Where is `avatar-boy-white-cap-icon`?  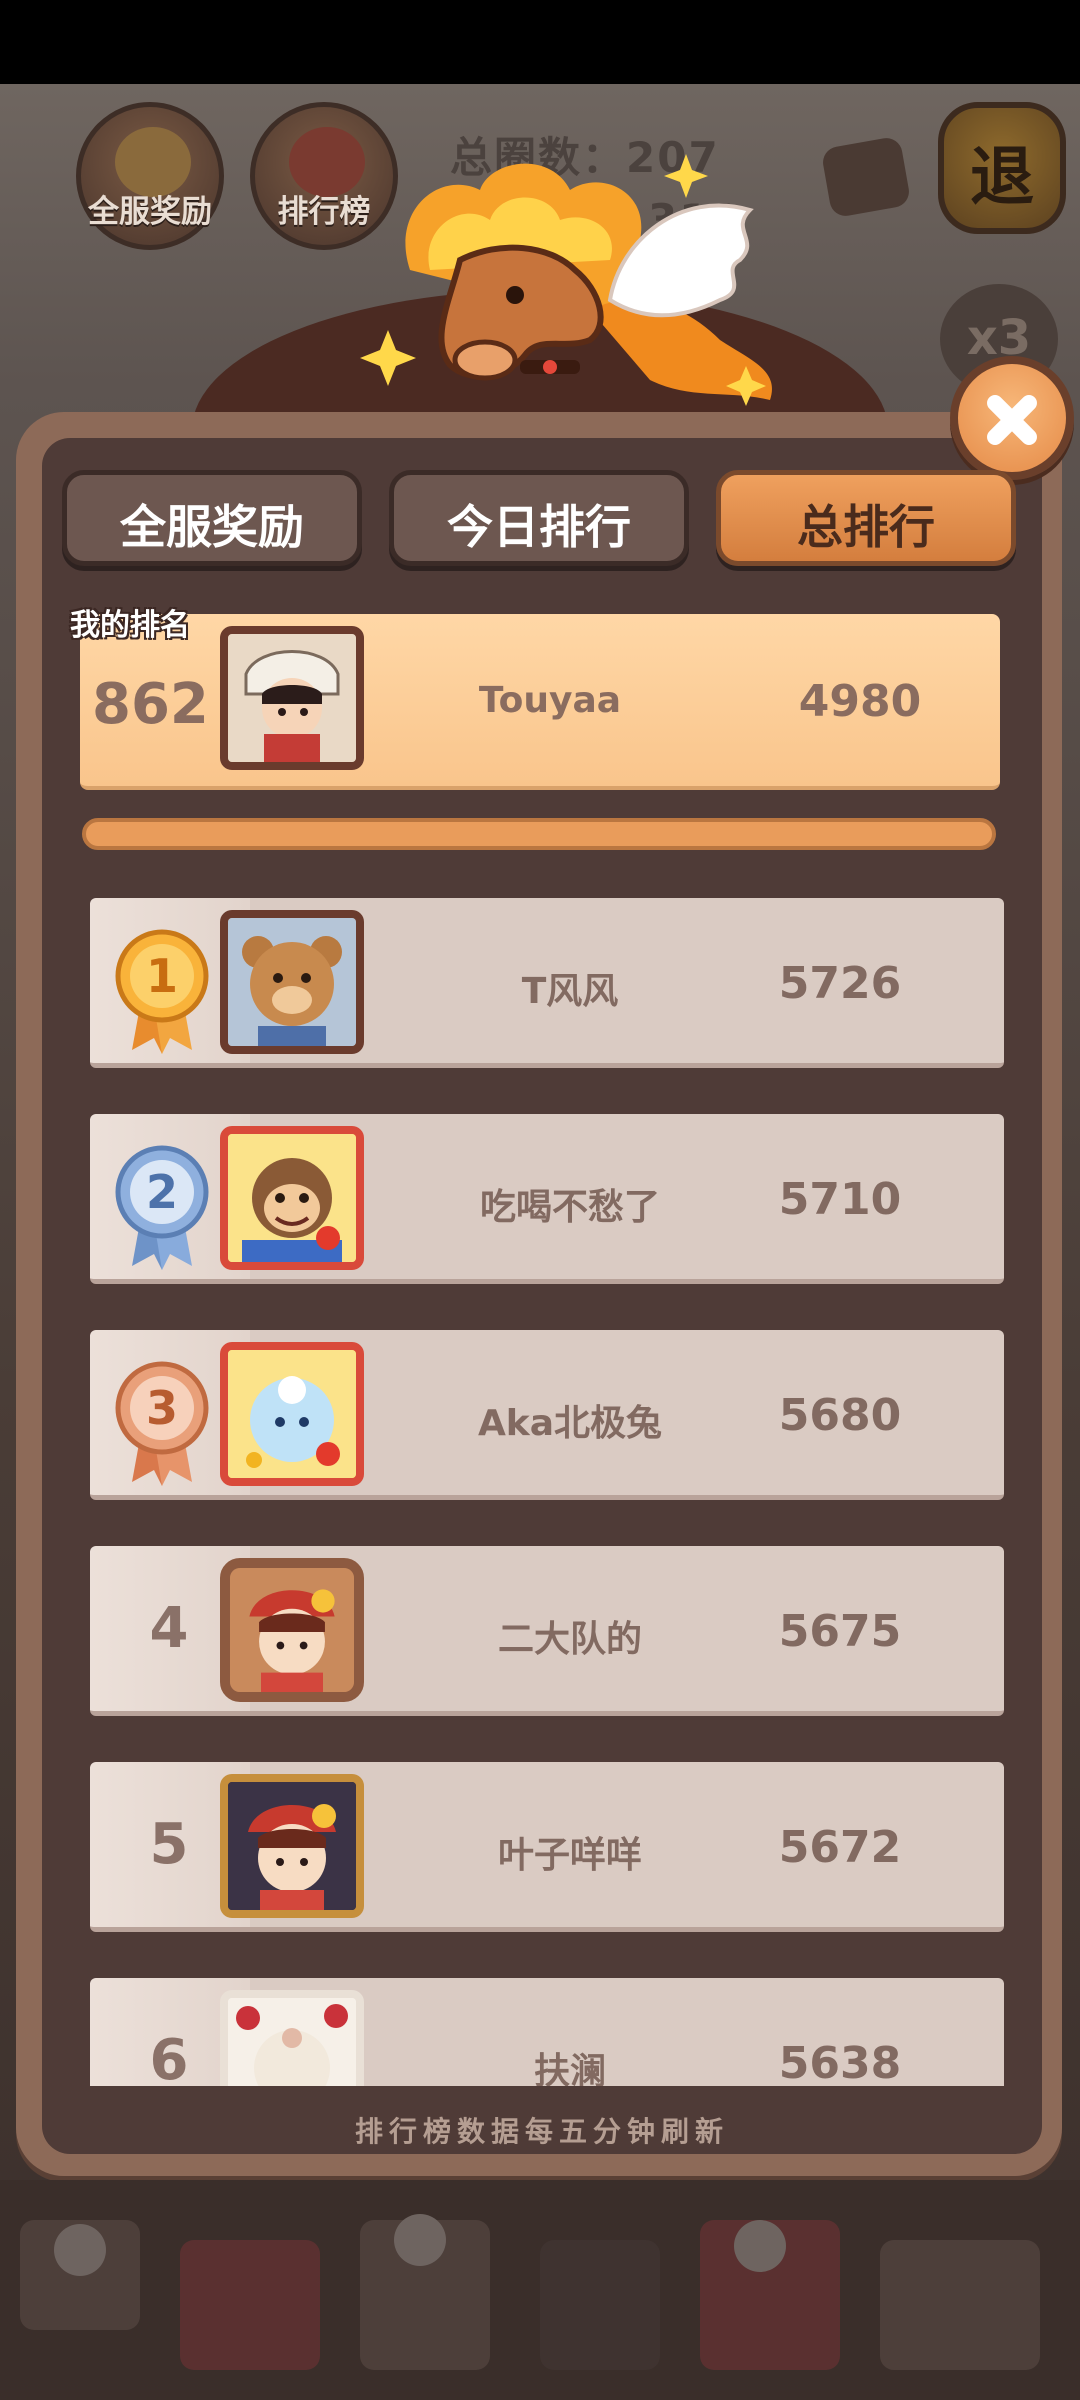
avatar-boy-white-cap-icon is located at coordinates (292, 698).